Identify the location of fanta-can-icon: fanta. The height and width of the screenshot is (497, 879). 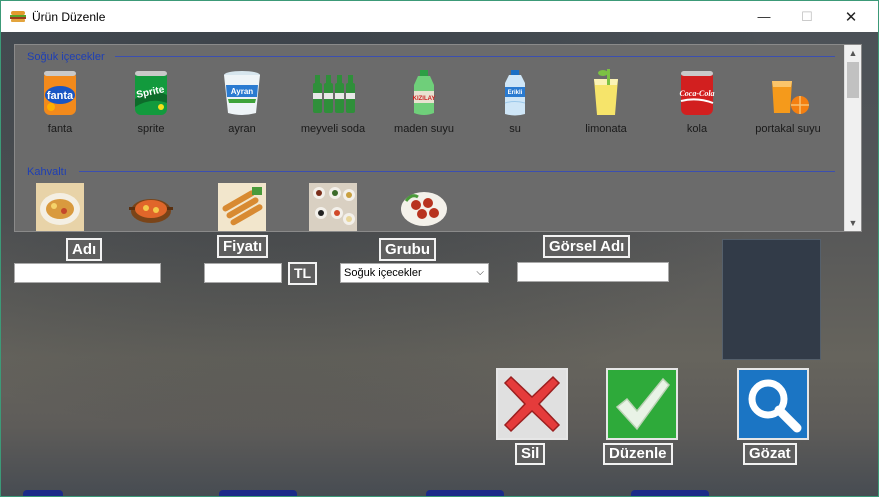
(60, 93).